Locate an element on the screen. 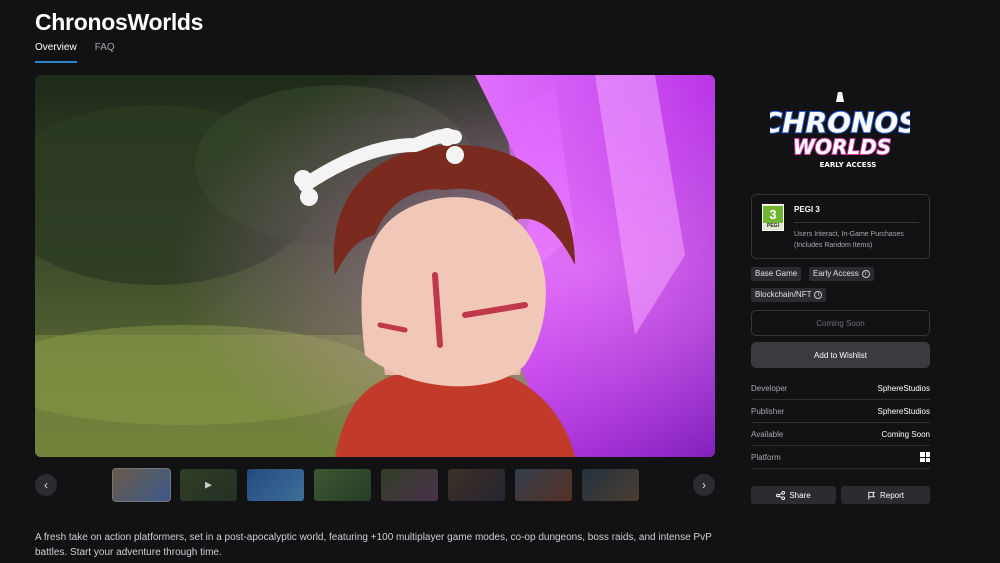  detail-row-available: Available Coming Soon is located at coordinates (840, 434).